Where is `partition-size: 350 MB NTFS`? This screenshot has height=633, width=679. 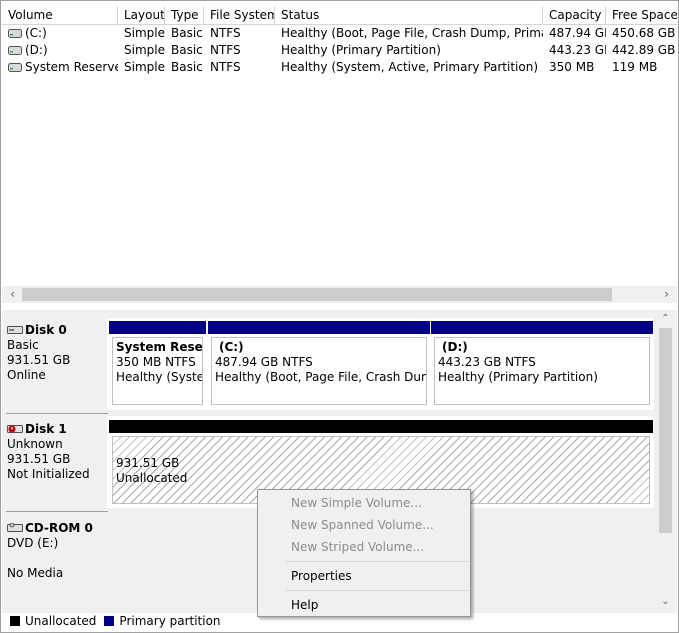
partition-size: 350 MB NTFS is located at coordinates (156, 362).